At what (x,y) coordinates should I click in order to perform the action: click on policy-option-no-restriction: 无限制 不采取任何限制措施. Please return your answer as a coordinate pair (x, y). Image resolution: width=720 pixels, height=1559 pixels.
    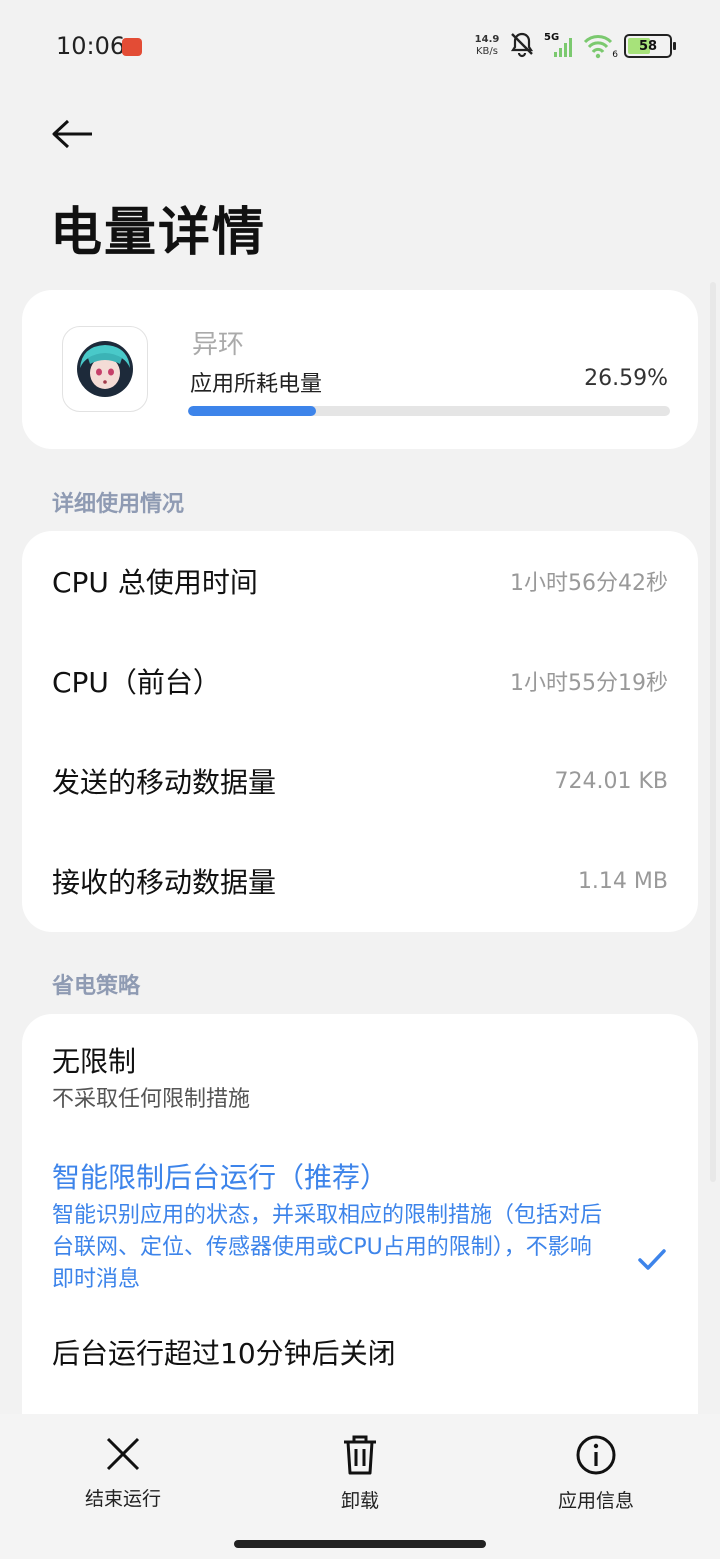
    Looking at the image, I should click on (360, 1078).